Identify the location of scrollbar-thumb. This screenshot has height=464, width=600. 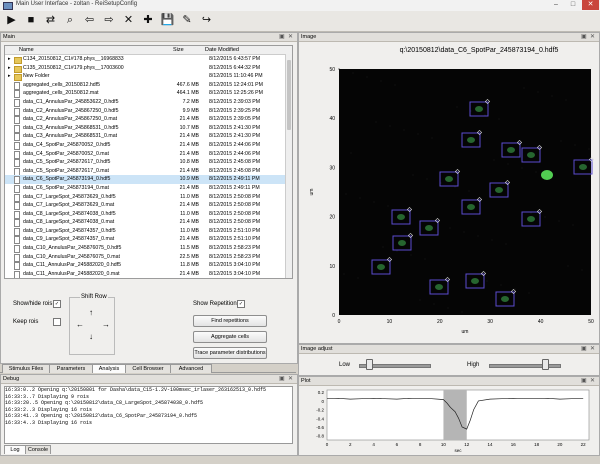
(289, 95).